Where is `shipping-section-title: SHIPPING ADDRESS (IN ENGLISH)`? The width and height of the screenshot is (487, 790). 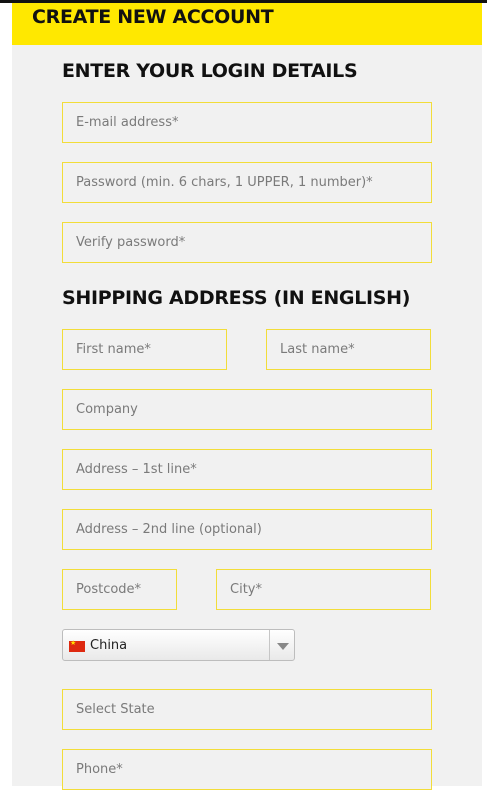
shipping-section-title: SHIPPING ADDRESS (IN ENGLISH) is located at coordinates (236, 298).